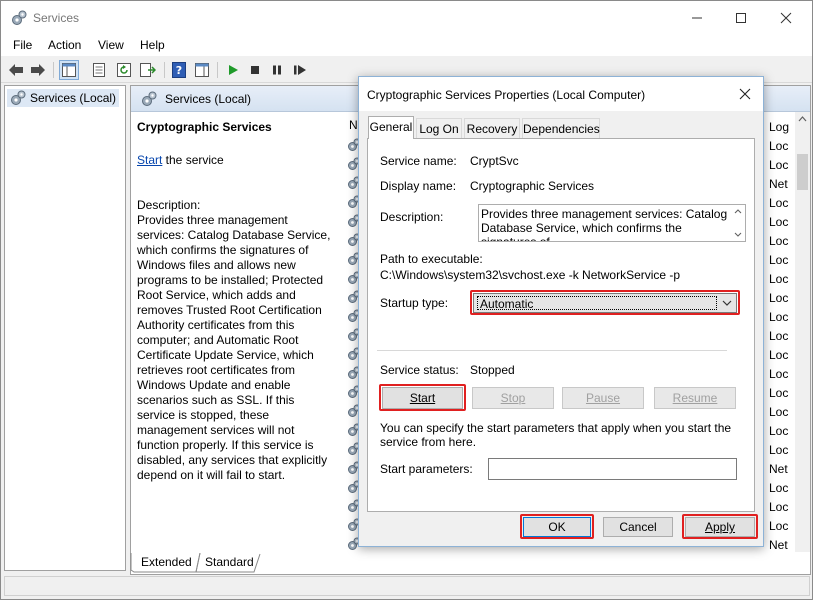 Image resolution: width=813 pixels, height=600 pixels. What do you see at coordinates (166, 562) in the screenshot?
I see `tab-extended: Extended` at bounding box center [166, 562].